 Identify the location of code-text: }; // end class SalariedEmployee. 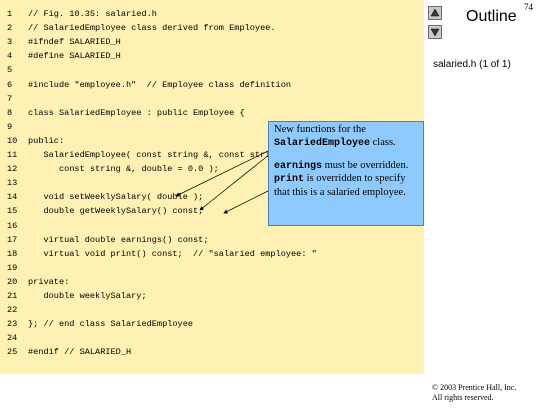
(111, 324).